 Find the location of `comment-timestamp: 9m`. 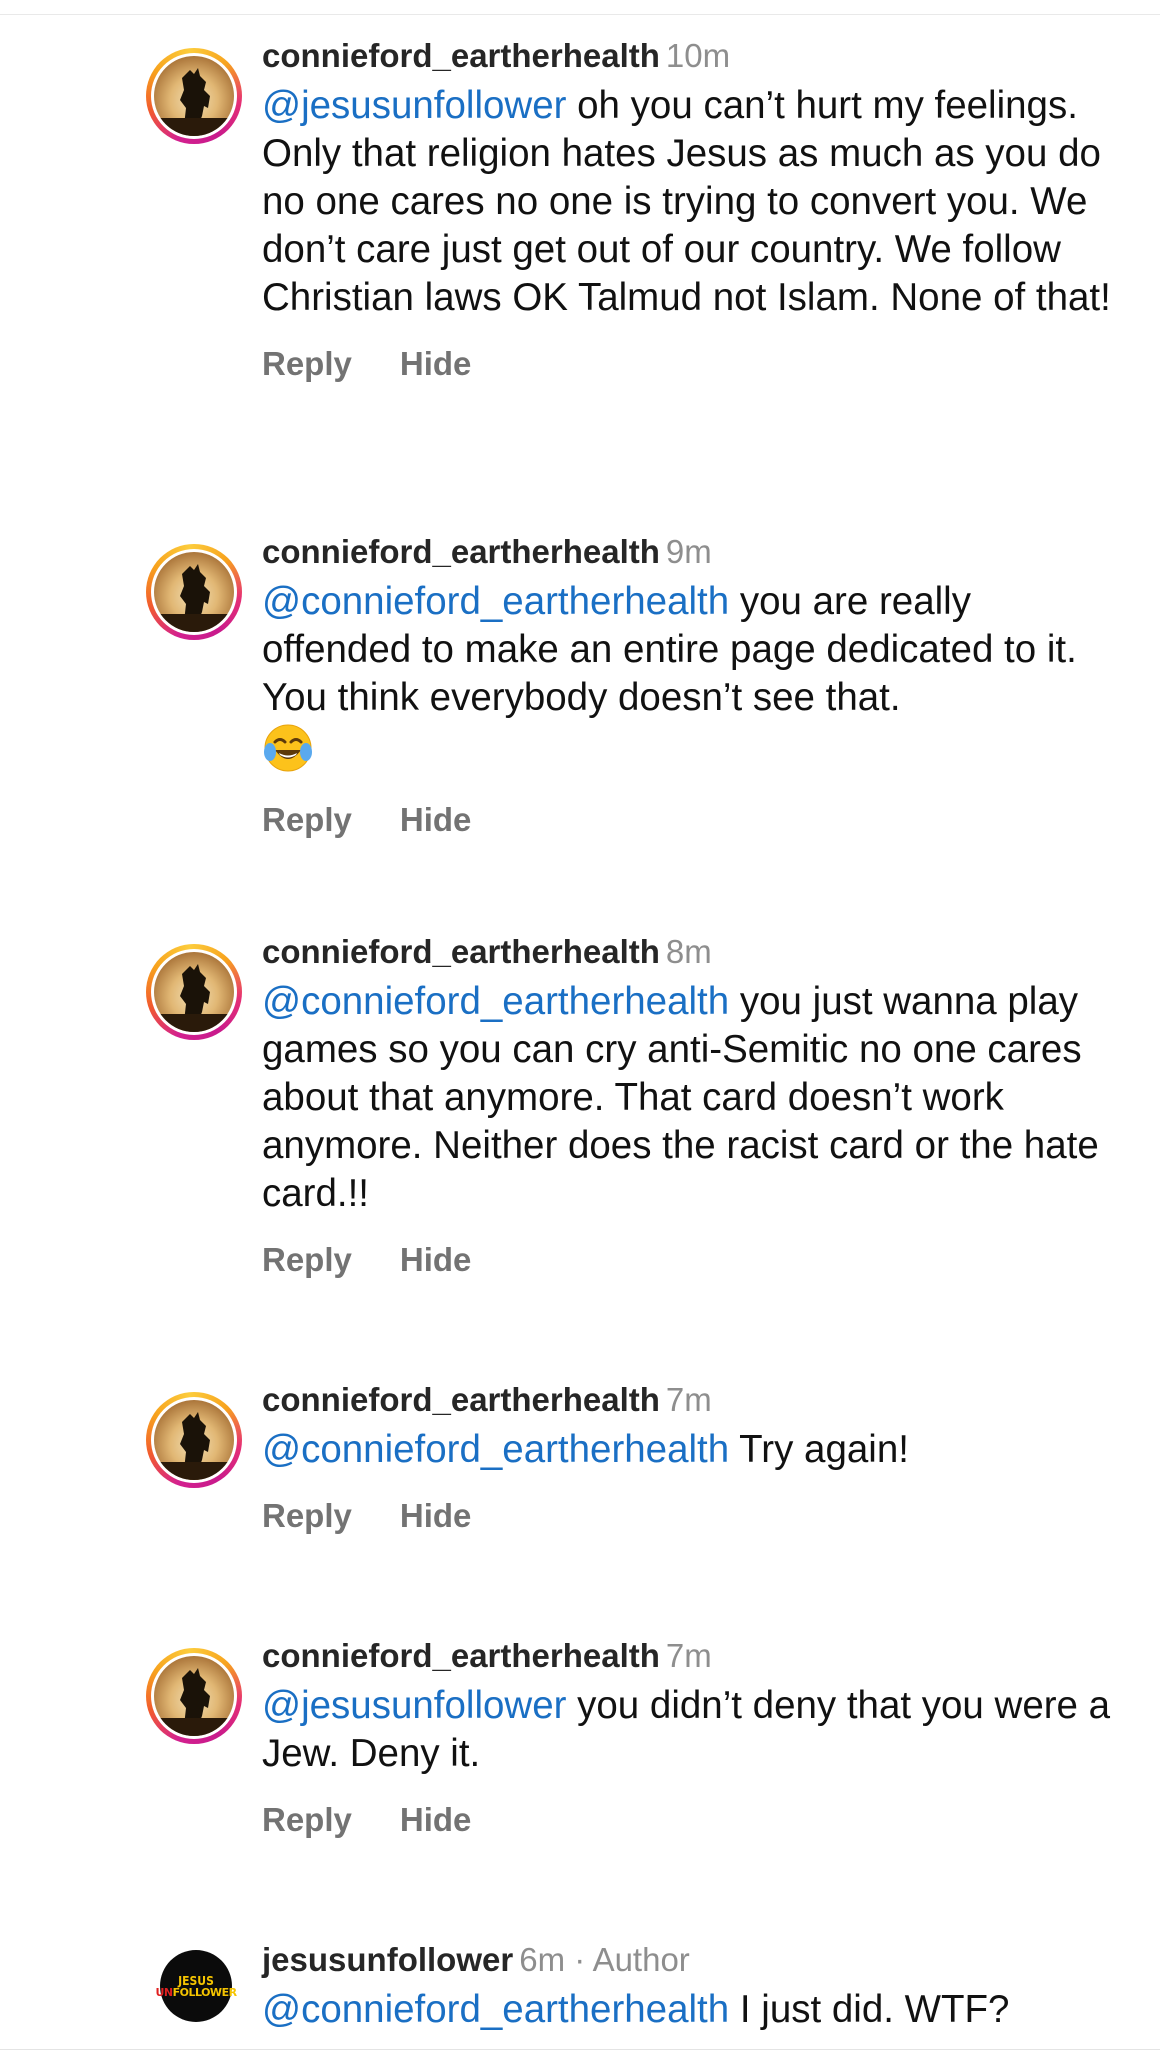

comment-timestamp: 9m is located at coordinates (688, 551).